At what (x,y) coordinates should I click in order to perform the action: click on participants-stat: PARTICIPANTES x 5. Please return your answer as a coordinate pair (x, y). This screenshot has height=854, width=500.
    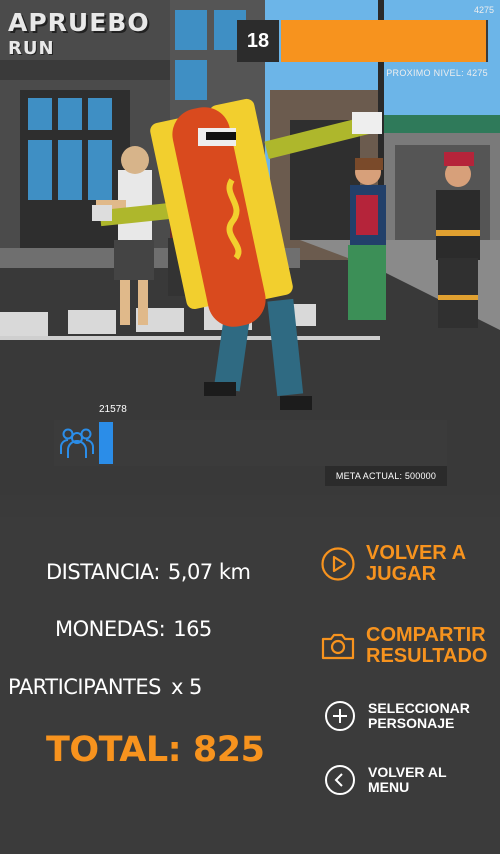
    Looking at the image, I should click on (105, 687).